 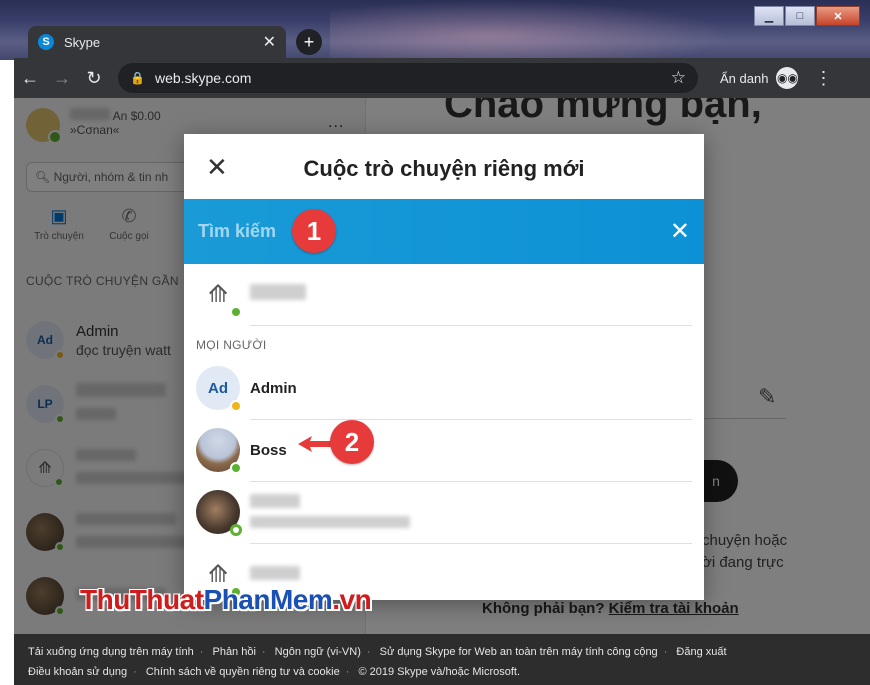 I want to click on footer-link-signout: Đăng xuất, so click(x=701, y=652).